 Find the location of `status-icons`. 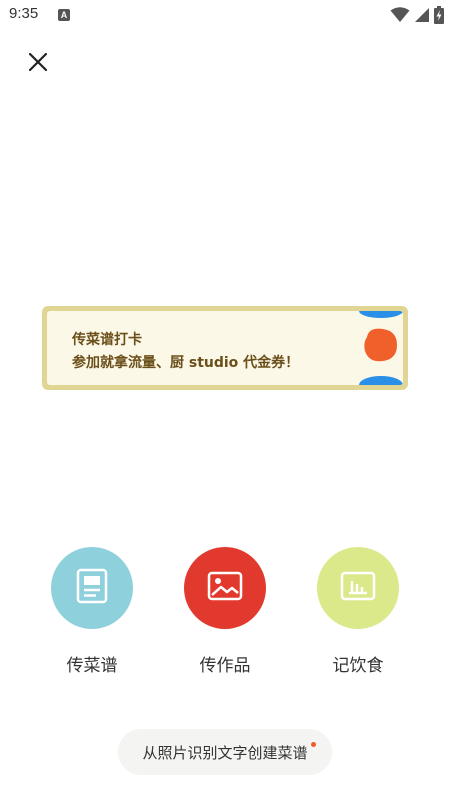

status-icons is located at coordinates (417, 15).